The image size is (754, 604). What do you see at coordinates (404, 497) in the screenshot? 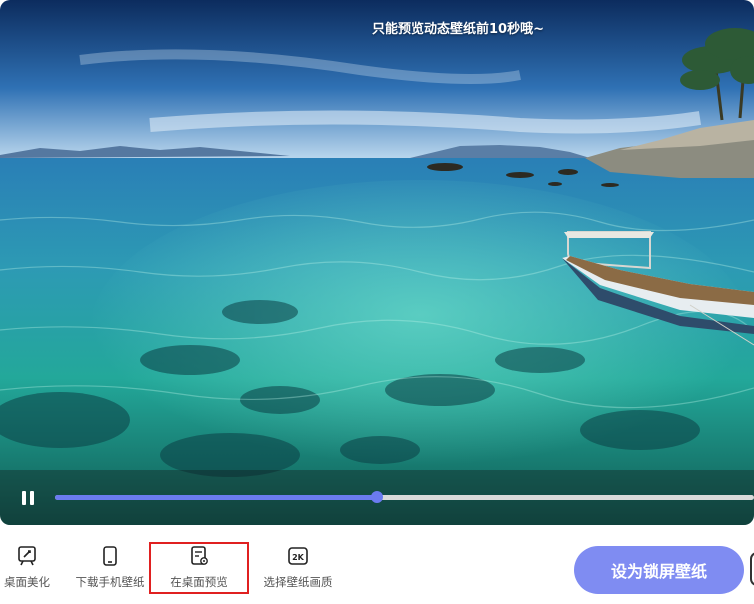
I see `progress-bar` at bounding box center [404, 497].